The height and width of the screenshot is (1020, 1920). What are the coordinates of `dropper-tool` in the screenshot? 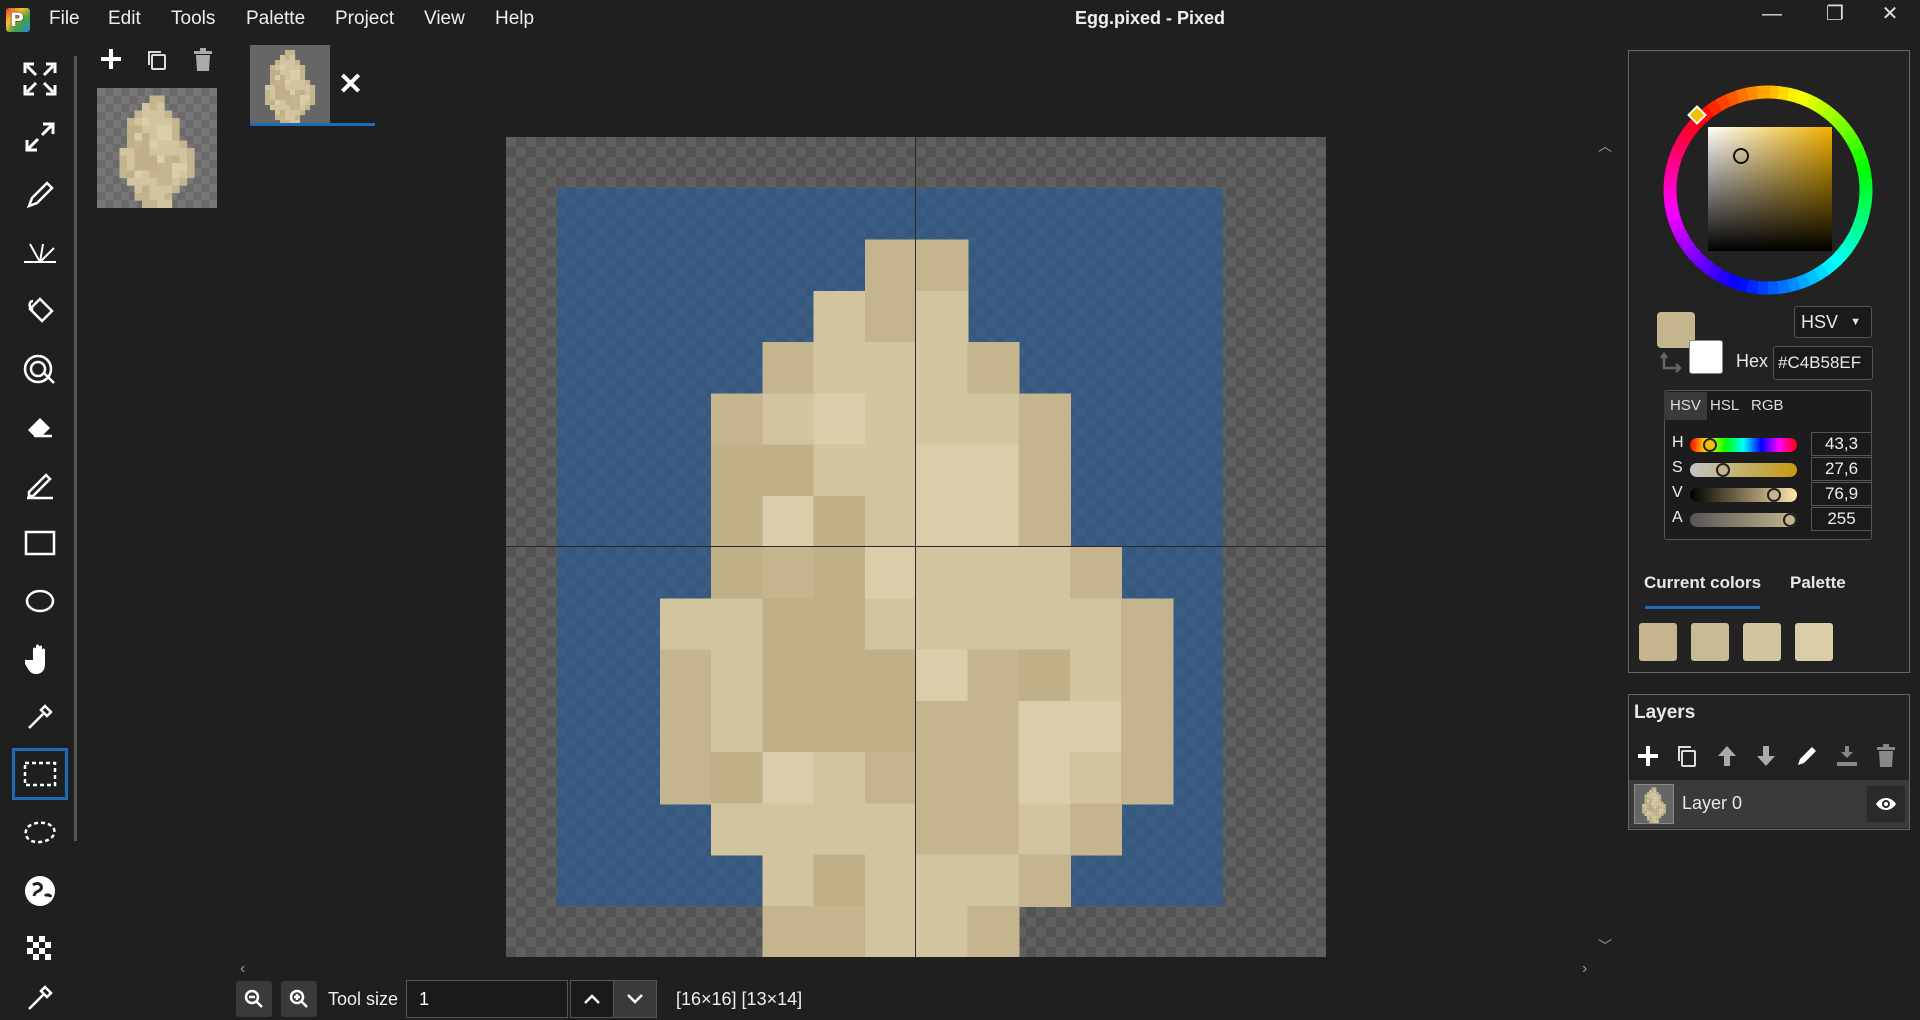 It's located at (40, 998).